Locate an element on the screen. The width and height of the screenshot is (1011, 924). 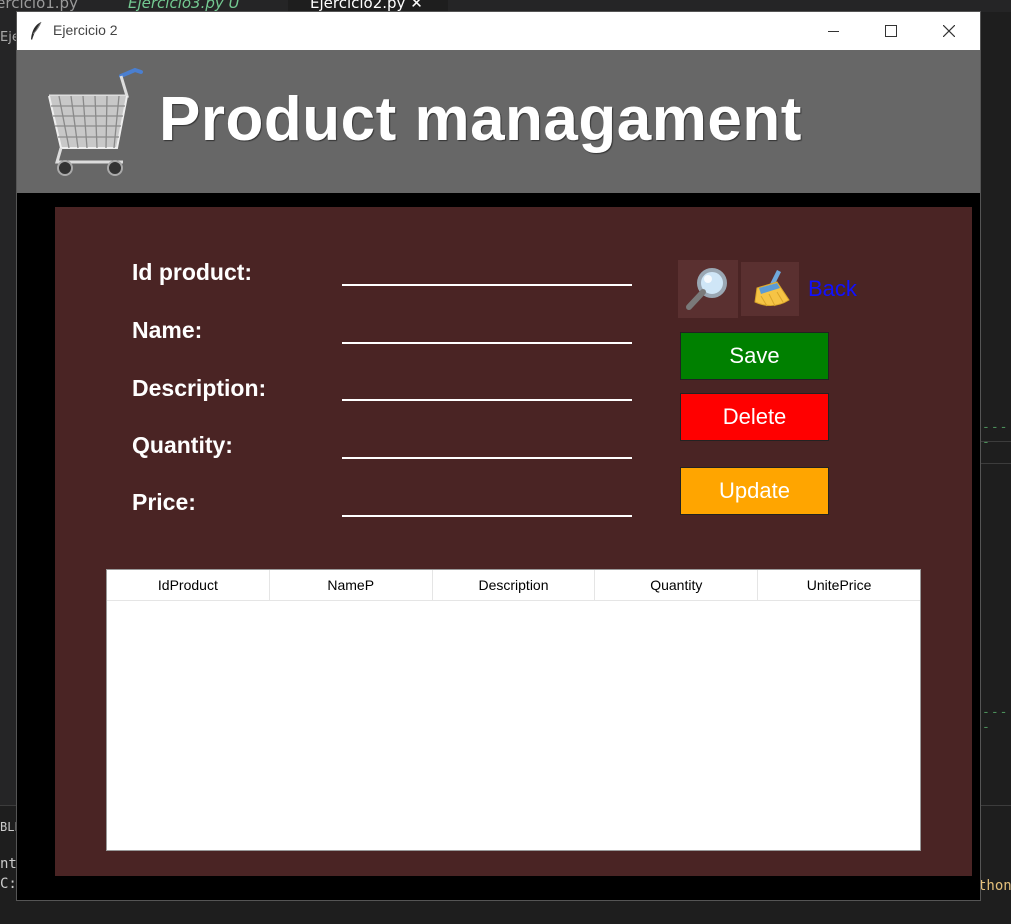
editor-tab: jercicio1.py is located at coordinates (39, 6).